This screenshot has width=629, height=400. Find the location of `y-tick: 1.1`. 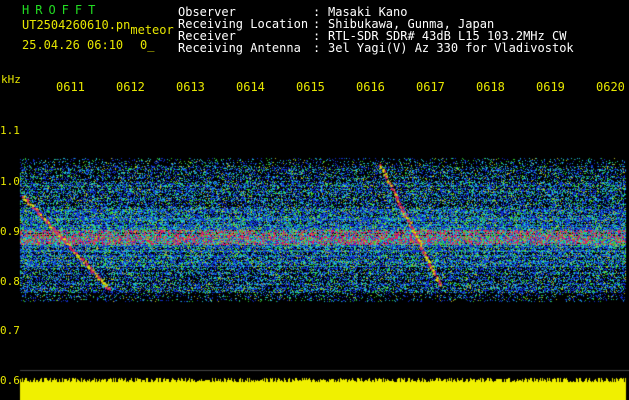

y-tick: 1.1 is located at coordinates (10, 130).